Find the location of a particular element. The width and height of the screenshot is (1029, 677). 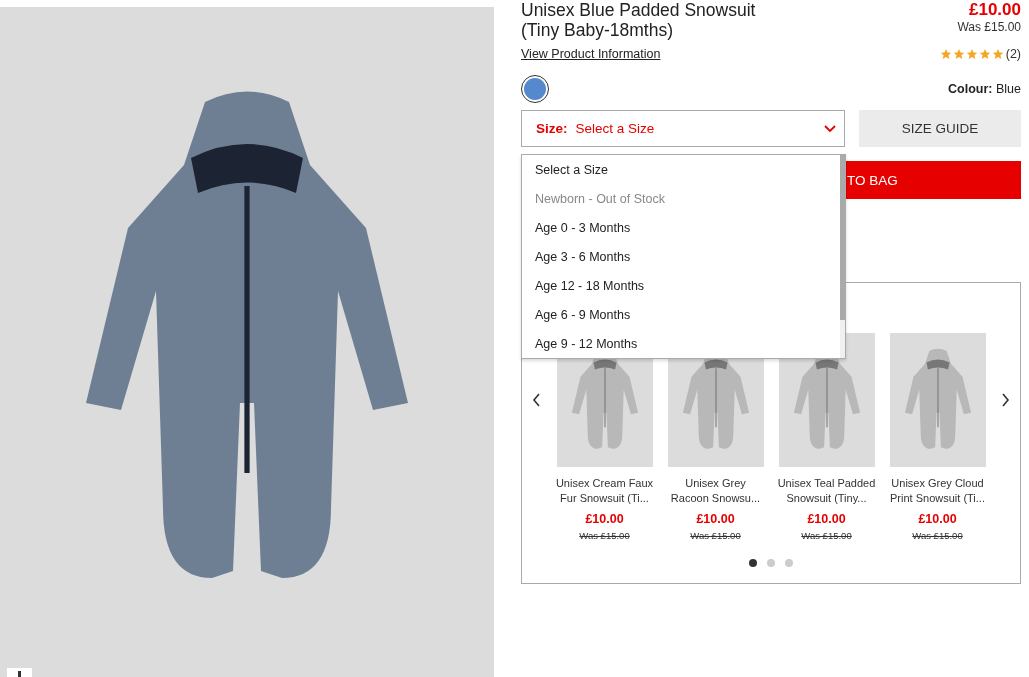

size-option: Age 3 - 6 Months is located at coordinates (681, 256).